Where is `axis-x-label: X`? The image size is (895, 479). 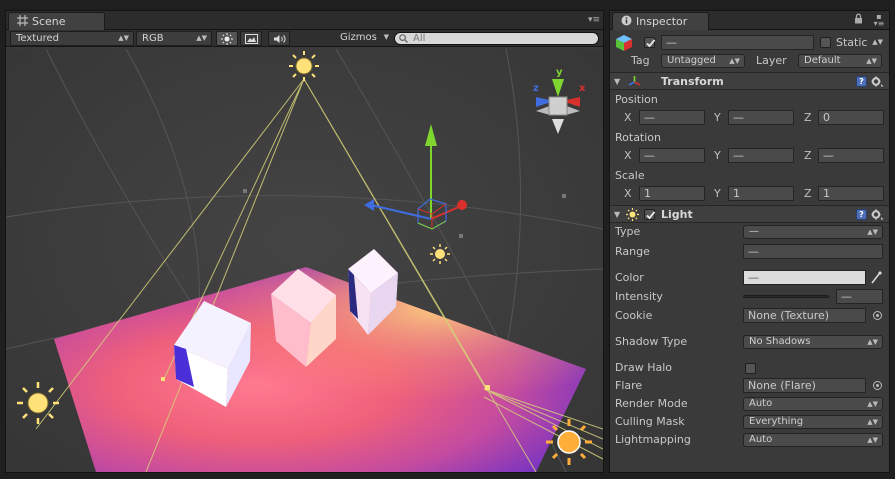 axis-x-label: X is located at coordinates (628, 155).